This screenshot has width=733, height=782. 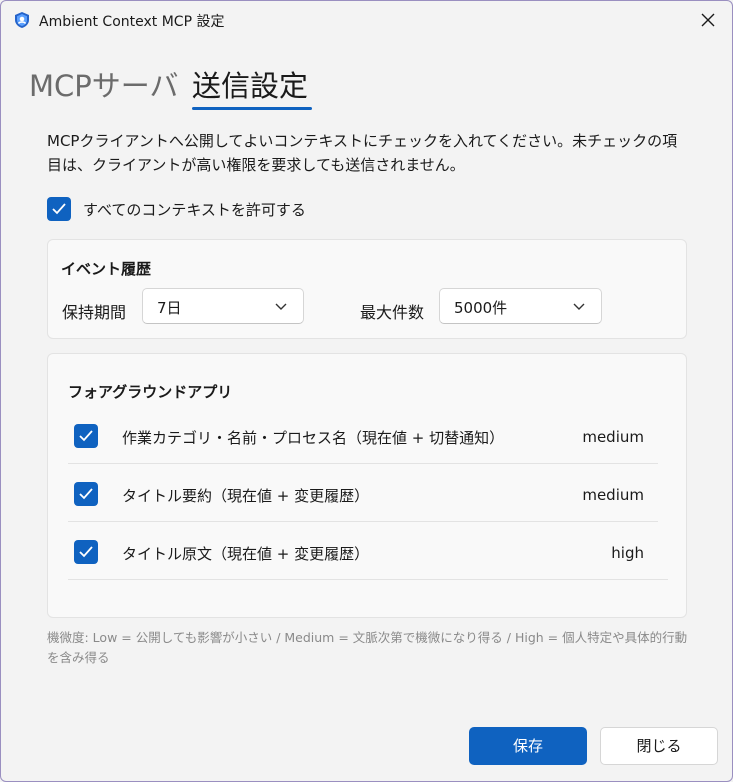 What do you see at coordinates (246, 554) in the screenshot?
I see `item-label-title-raw: タイトル原文（現在値 + 変更履歴）` at bounding box center [246, 554].